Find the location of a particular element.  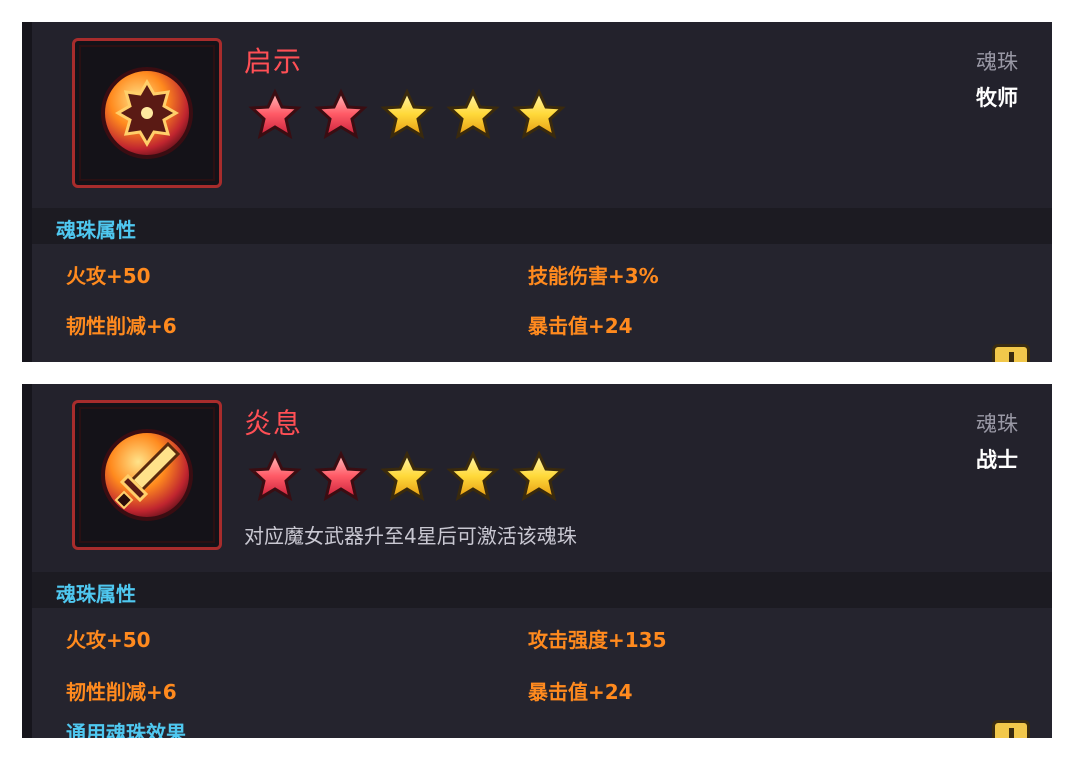

soul-orb-warrior-icon is located at coordinates (147, 475).